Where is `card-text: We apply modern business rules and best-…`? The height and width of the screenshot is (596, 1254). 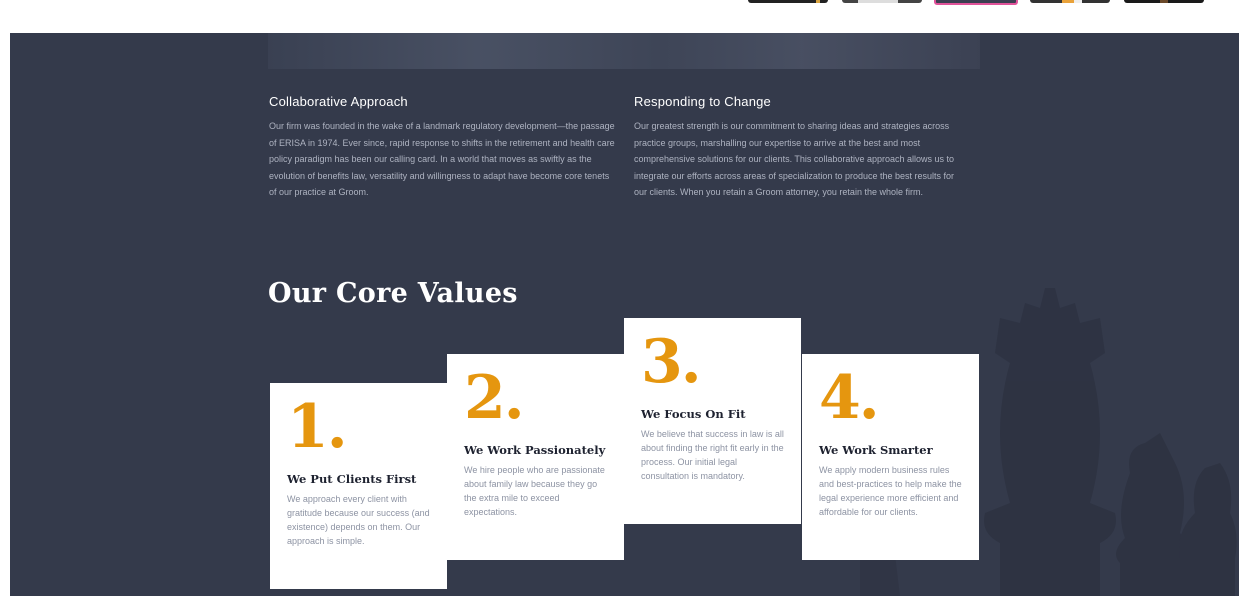 card-text: We apply modern business rules and best-… is located at coordinates (890, 491).